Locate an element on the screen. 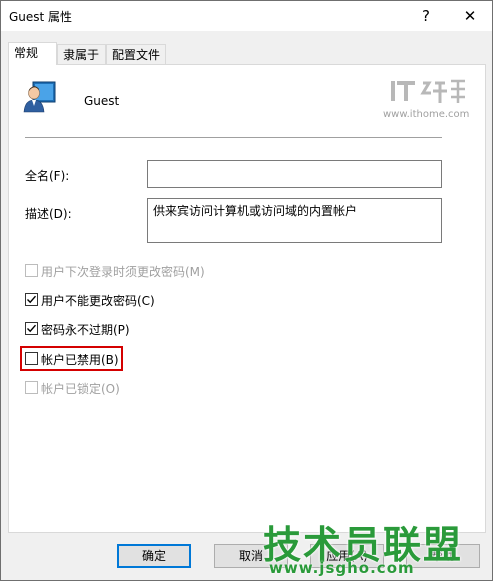  user-icon is located at coordinates (40, 98).